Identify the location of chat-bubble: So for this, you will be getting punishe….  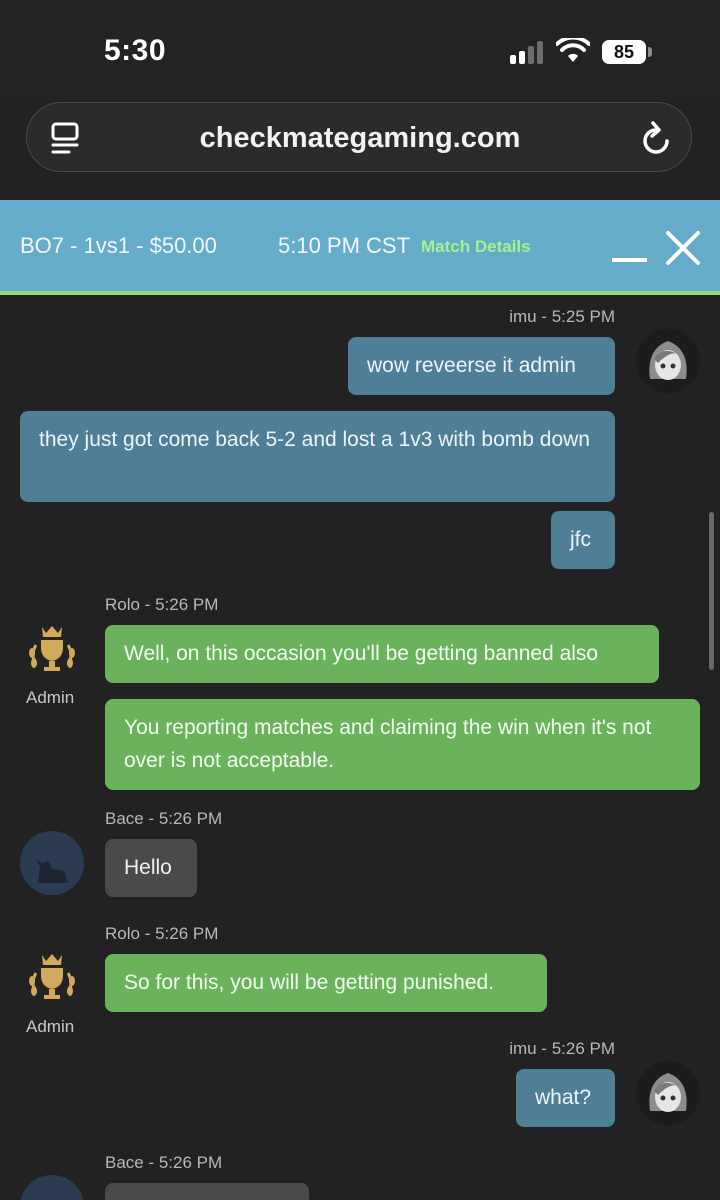
(326, 983).